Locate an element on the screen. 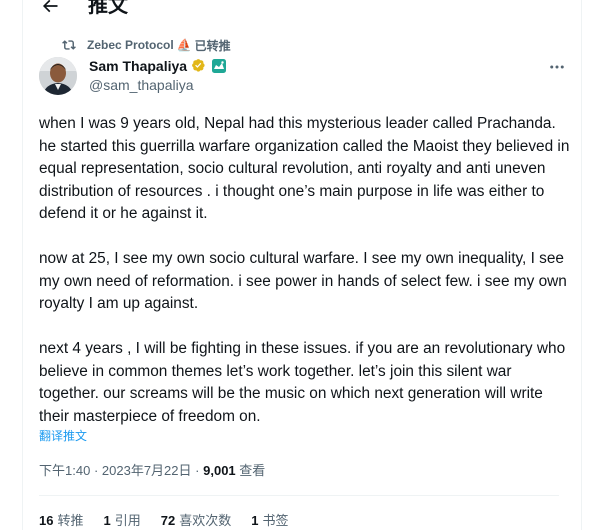 The height and width of the screenshot is (530, 600). page-header: 推文 is located at coordinates (302, 11).